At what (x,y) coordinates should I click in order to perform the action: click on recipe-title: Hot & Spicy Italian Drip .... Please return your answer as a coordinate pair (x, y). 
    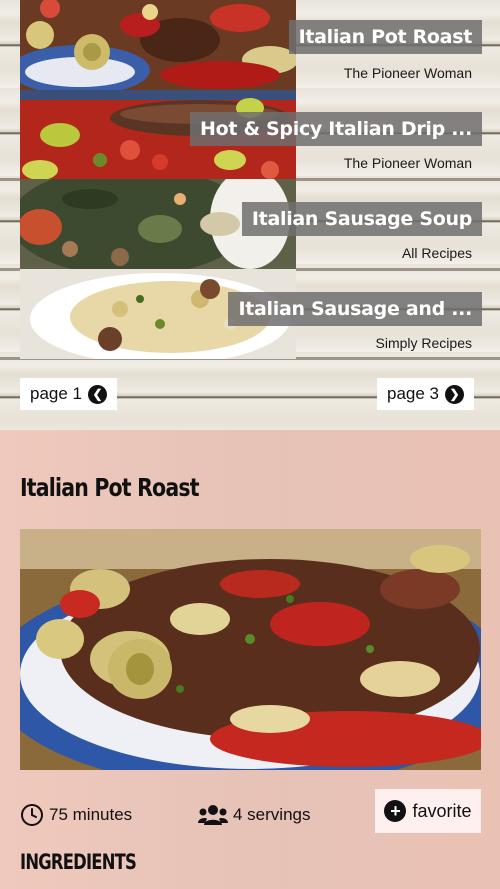
    Looking at the image, I should click on (336, 129).